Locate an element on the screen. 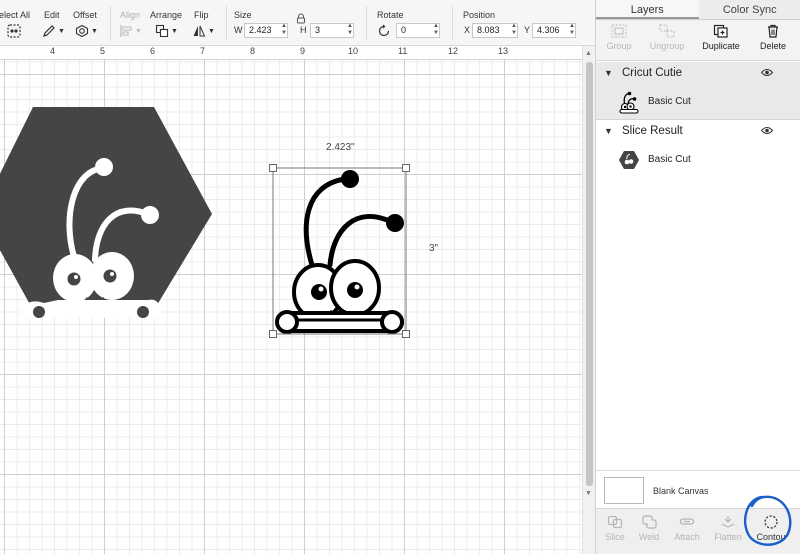 Image resolution: width=800 pixels, height=554 pixels. panel-tabs: Layers Color Sync is located at coordinates (698, 10).